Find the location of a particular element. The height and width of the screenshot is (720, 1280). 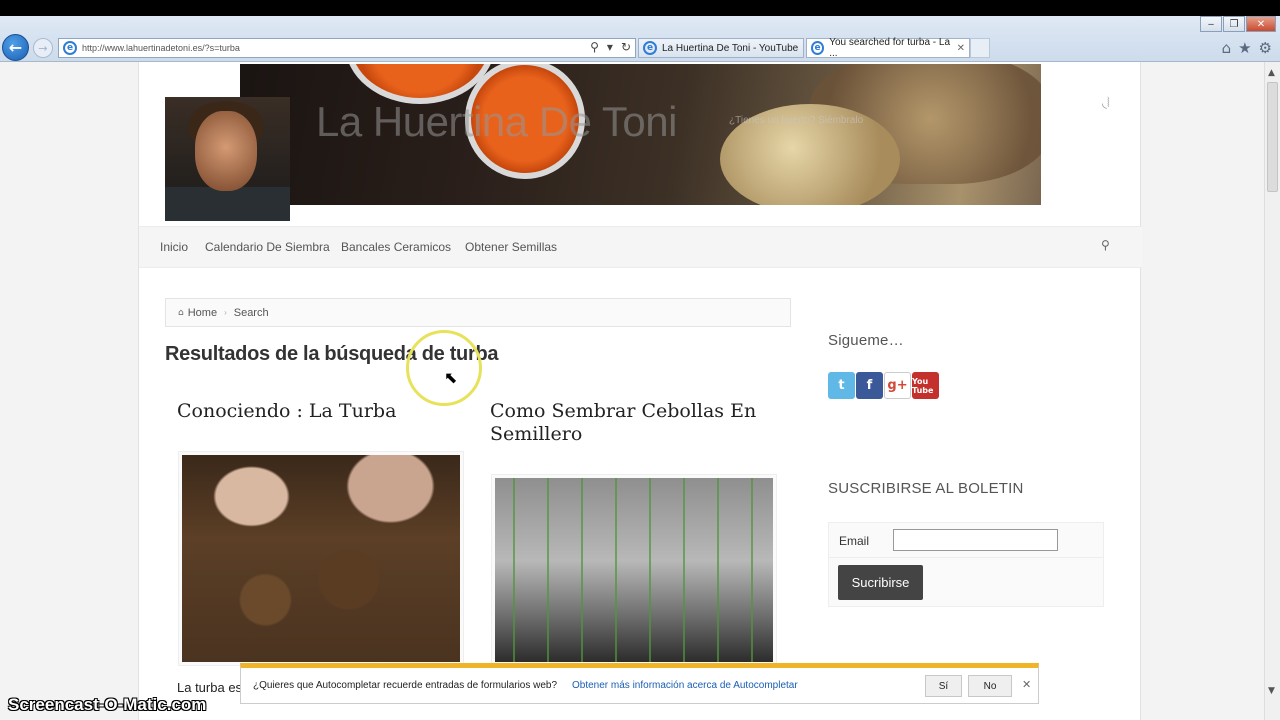

newsletter-form: Email Sucribirse is located at coordinates (966, 564).